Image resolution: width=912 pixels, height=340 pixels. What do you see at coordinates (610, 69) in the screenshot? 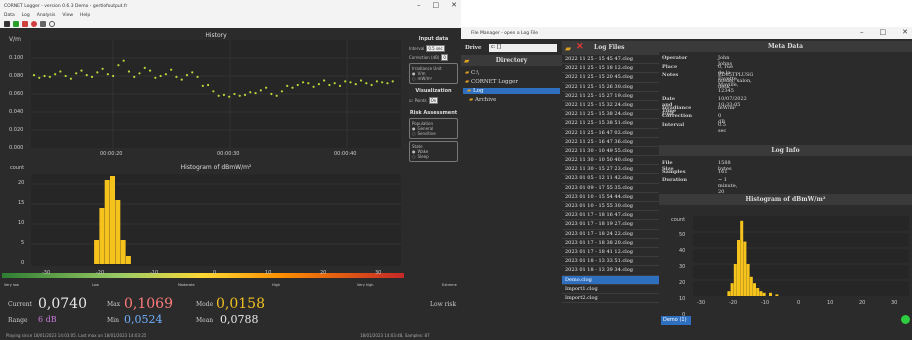
I see `log-file-item: 2022 11 25 - 15 18 12.clog` at bounding box center [610, 69].